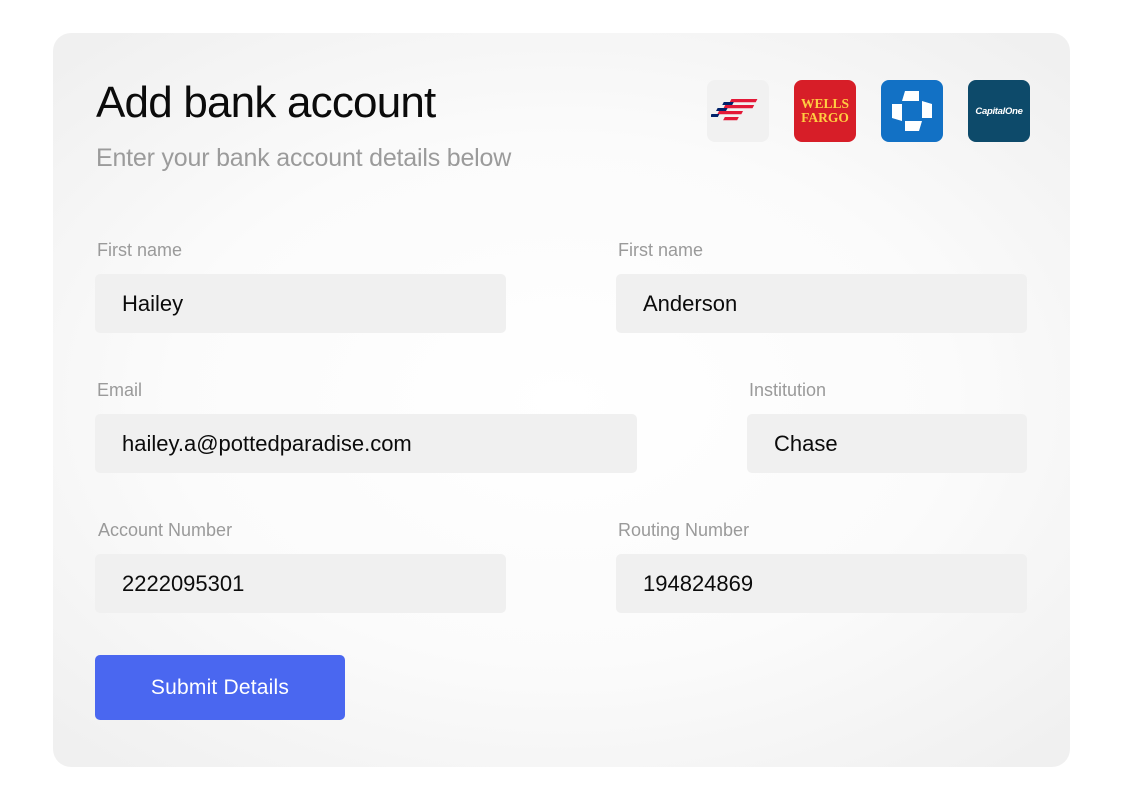 This screenshot has width=1122, height=801. What do you see at coordinates (887, 443) in the screenshot?
I see `institution-input` at bounding box center [887, 443].